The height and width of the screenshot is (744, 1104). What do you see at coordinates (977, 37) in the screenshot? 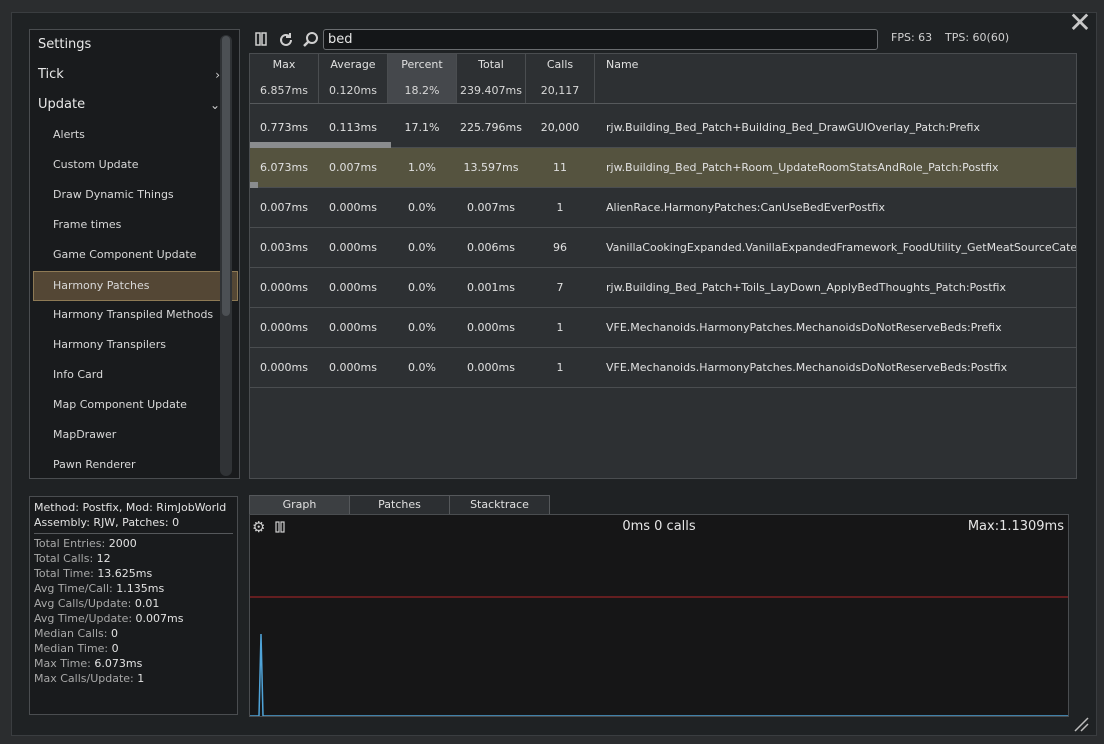
I see `tps-label: TPS: 60(60)` at bounding box center [977, 37].